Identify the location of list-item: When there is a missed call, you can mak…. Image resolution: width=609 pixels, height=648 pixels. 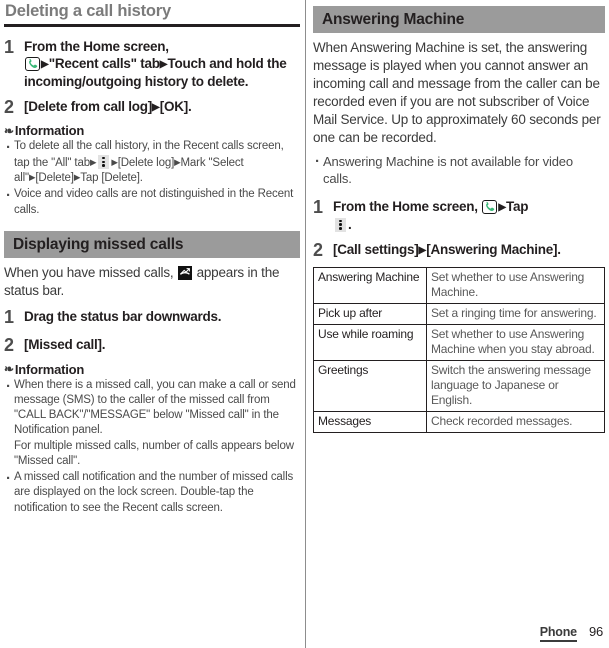
(152, 423).